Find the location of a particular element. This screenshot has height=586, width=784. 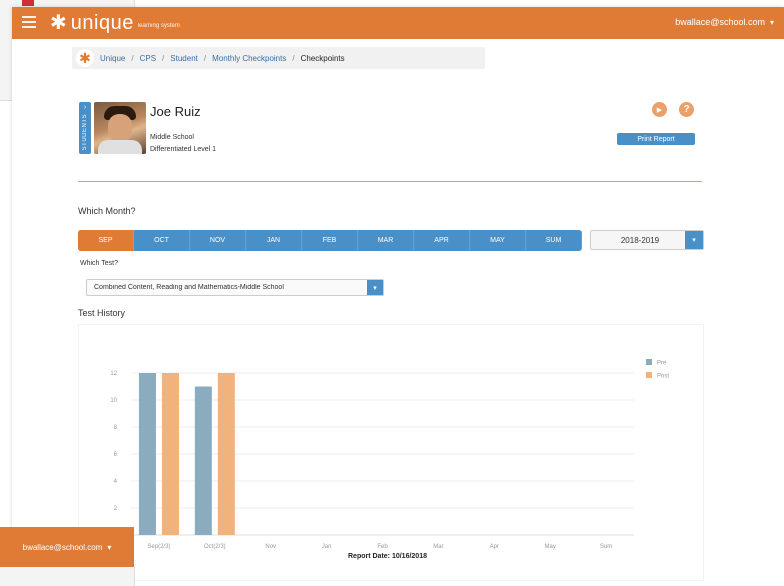

month-tab-oct: OCT is located at coordinates (162, 240).